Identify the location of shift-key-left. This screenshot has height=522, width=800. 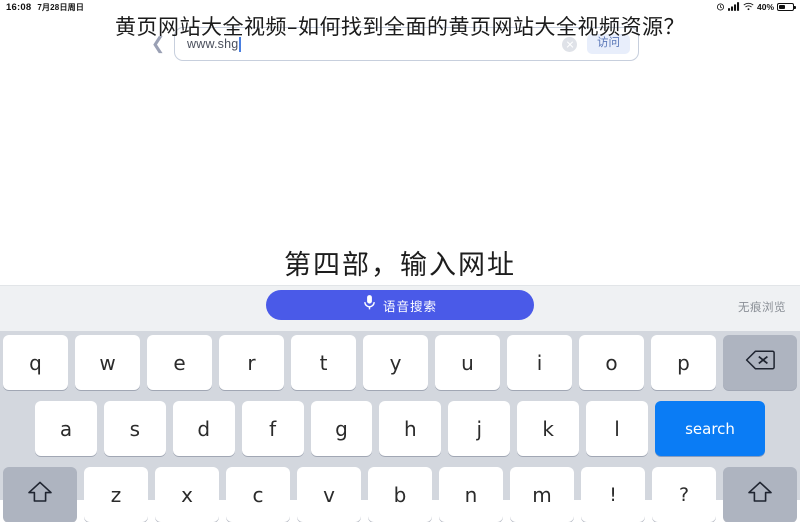
(40, 494).